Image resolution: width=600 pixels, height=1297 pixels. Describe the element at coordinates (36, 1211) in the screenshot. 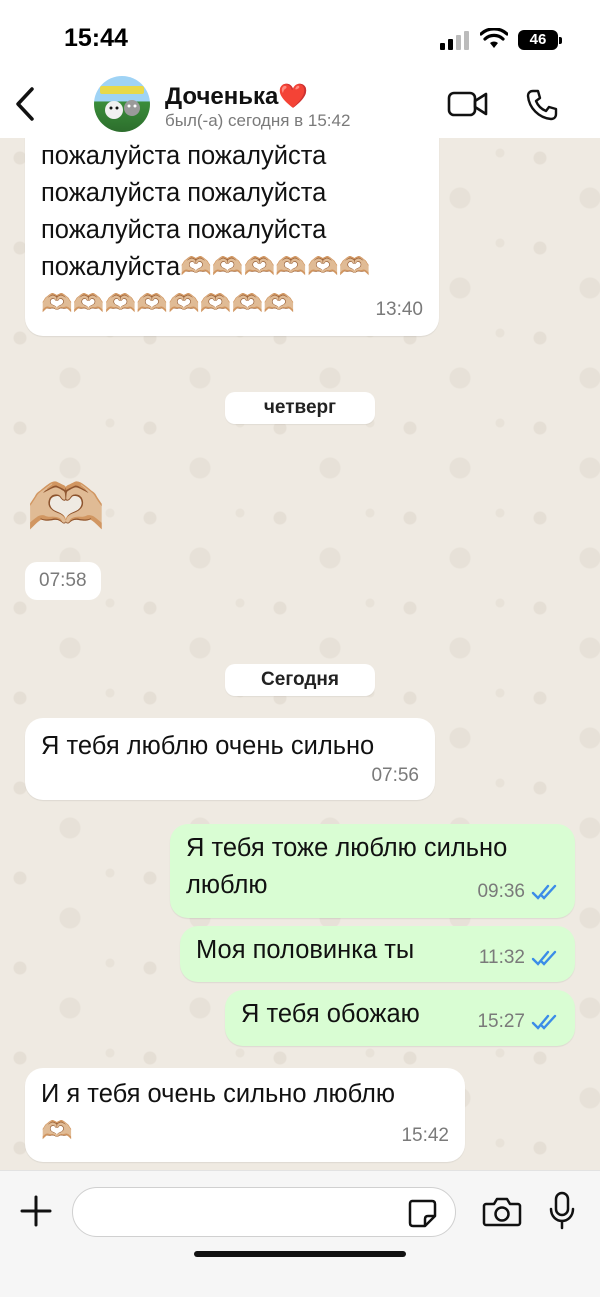

I see `attach-plus-icon` at that location.